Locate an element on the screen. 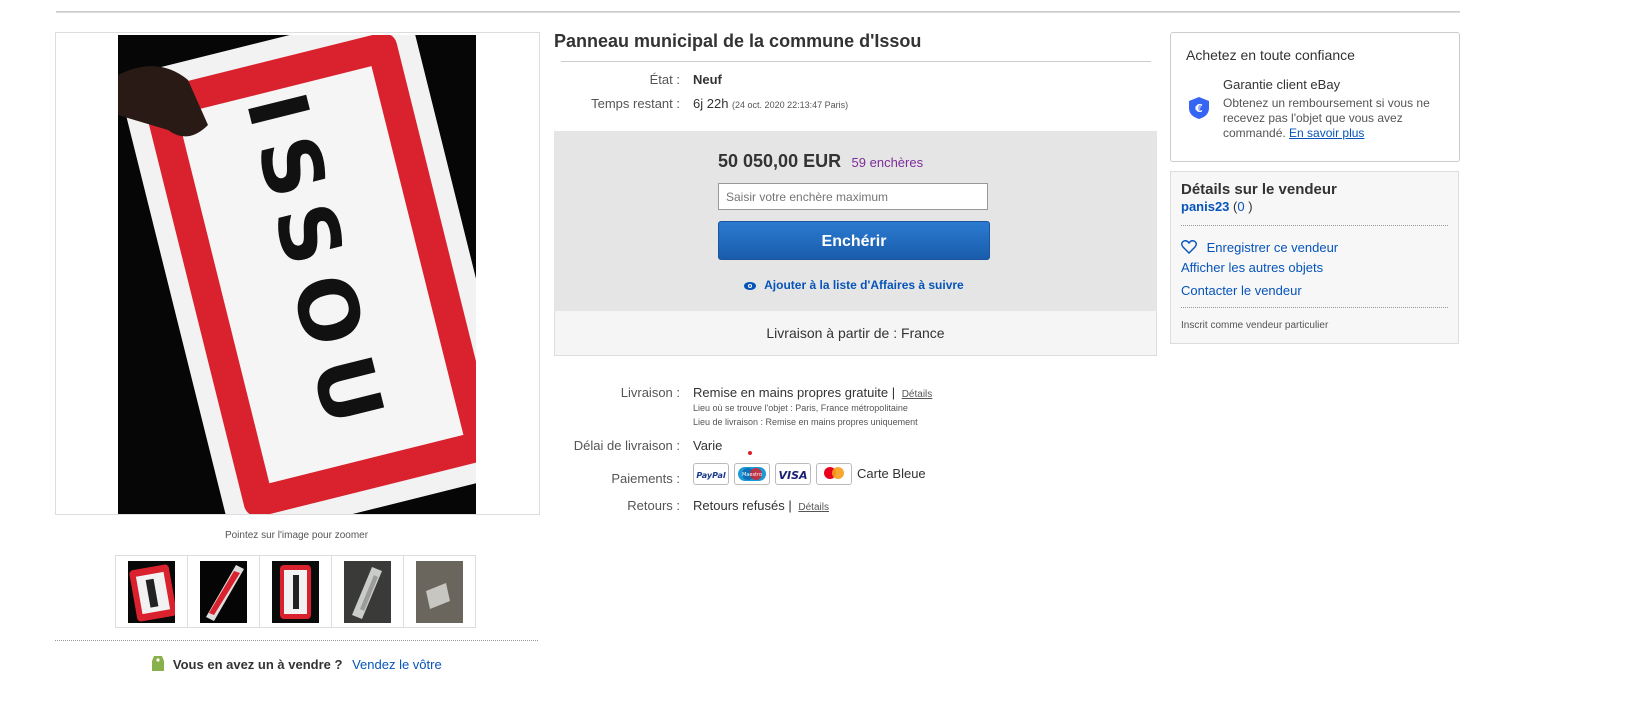  carte-bleue: Carte Bleue is located at coordinates (891, 473).